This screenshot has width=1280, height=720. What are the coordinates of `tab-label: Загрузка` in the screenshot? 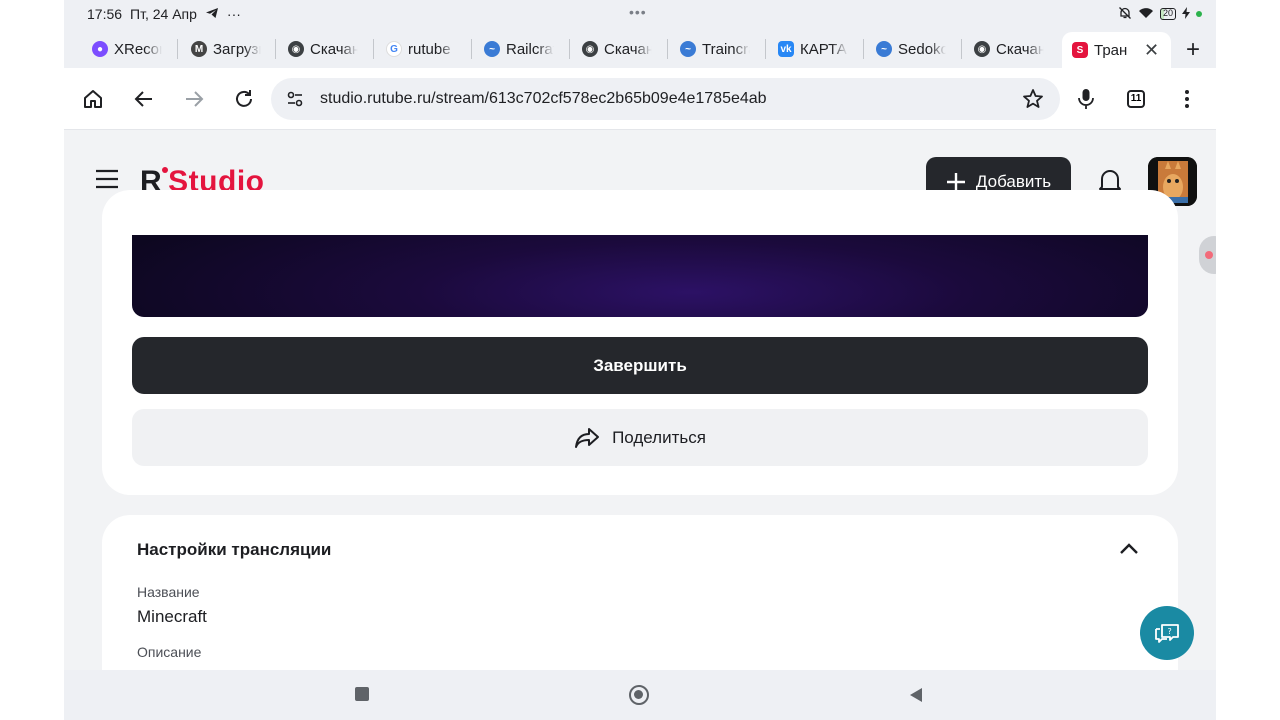 It's located at (237, 49).